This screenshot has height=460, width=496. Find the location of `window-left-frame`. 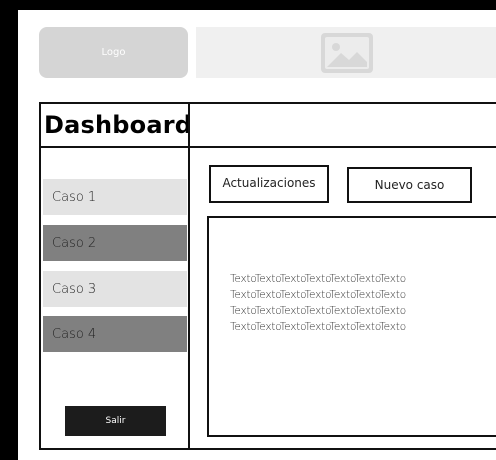

window-left-frame is located at coordinates (9, 230).